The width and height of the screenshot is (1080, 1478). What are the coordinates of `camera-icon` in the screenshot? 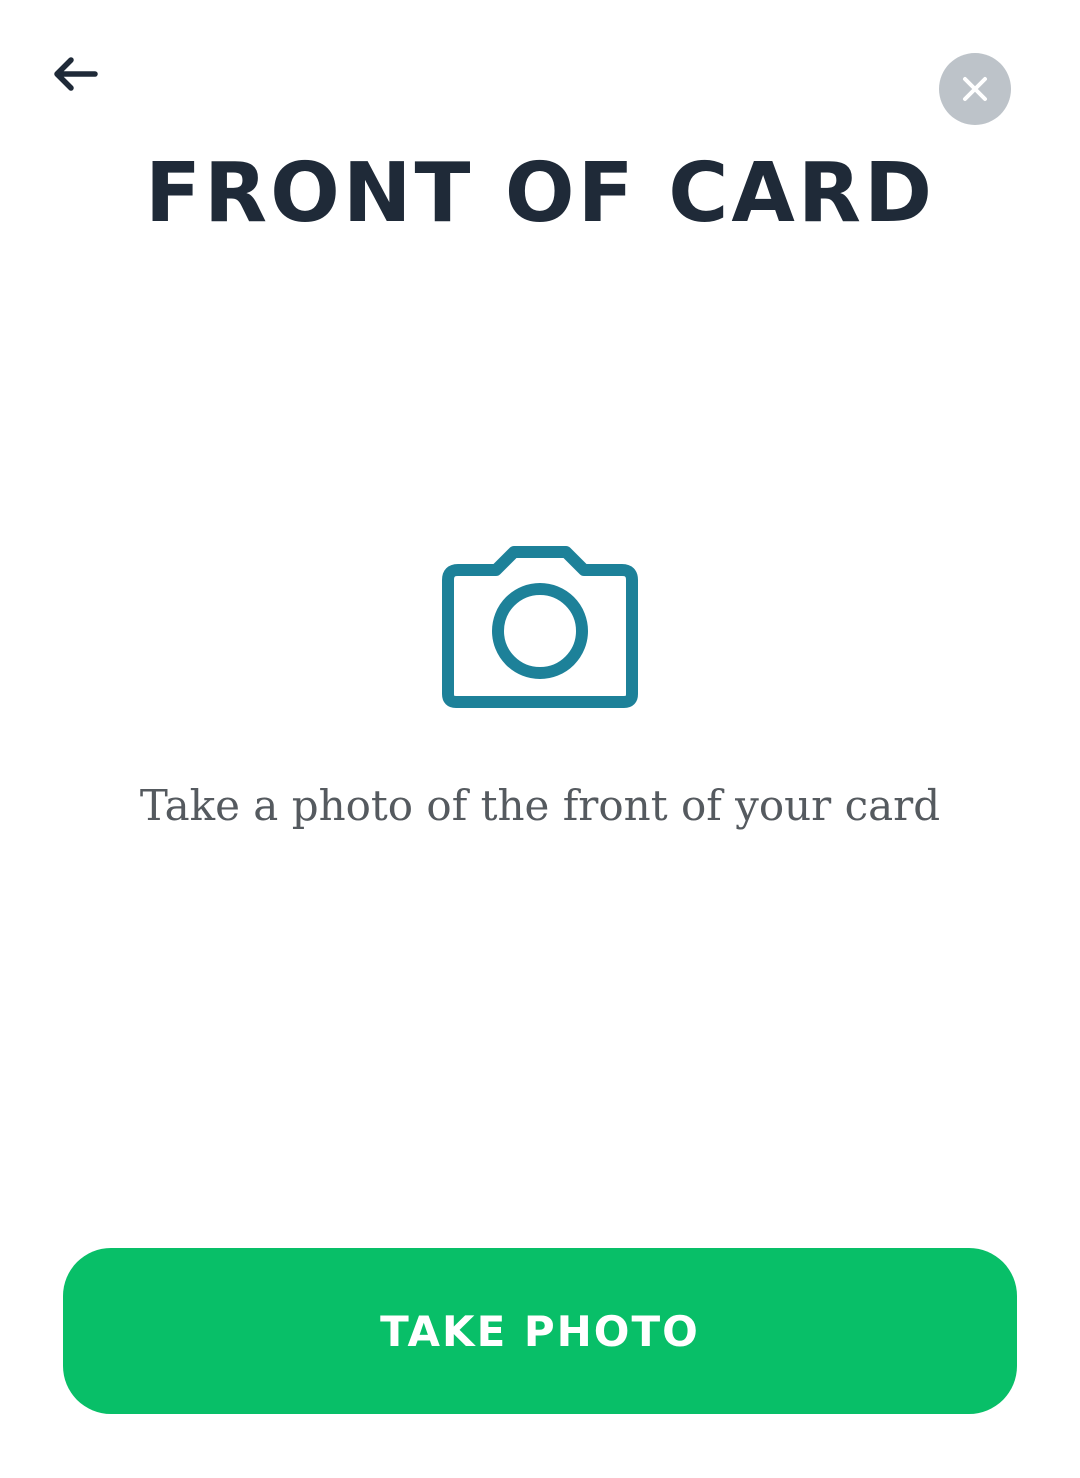 It's located at (540, 627).